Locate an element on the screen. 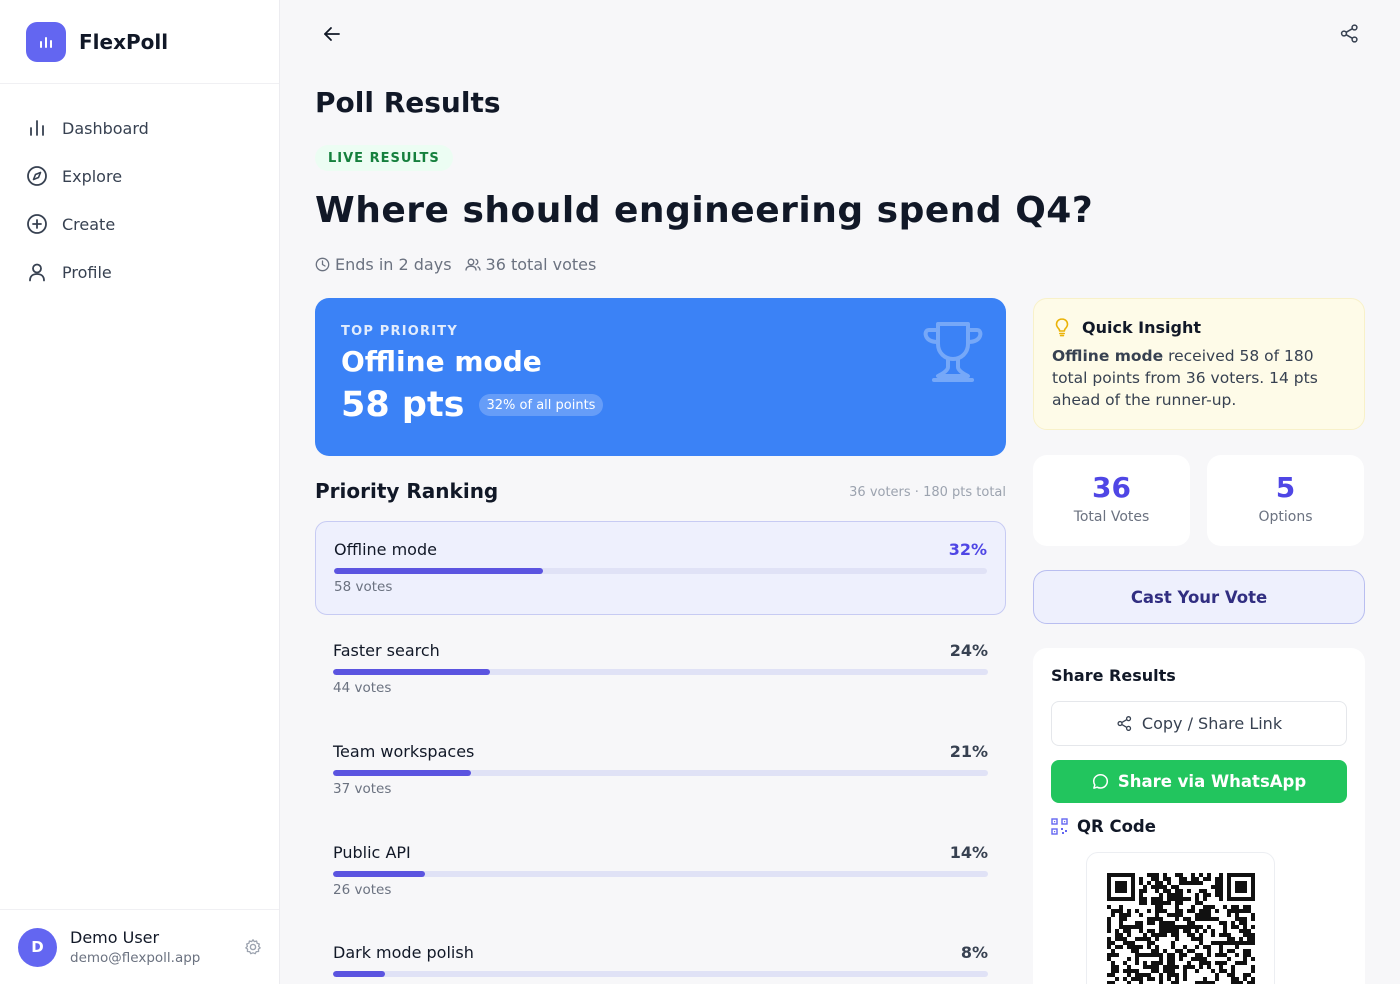 The width and height of the screenshot is (1400, 984). compass-icon is located at coordinates (37, 176).